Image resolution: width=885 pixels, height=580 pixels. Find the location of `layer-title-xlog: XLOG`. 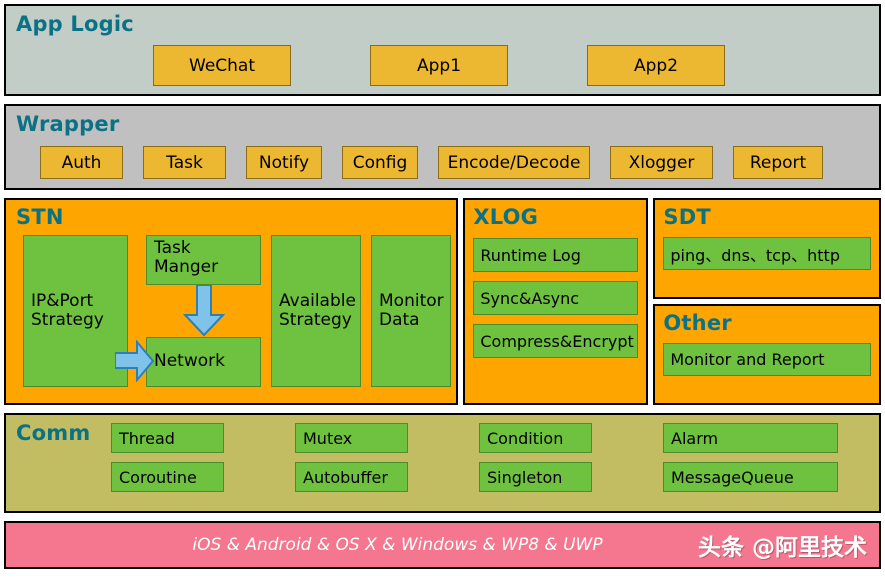

layer-title-xlog: XLOG is located at coordinates (506, 217).